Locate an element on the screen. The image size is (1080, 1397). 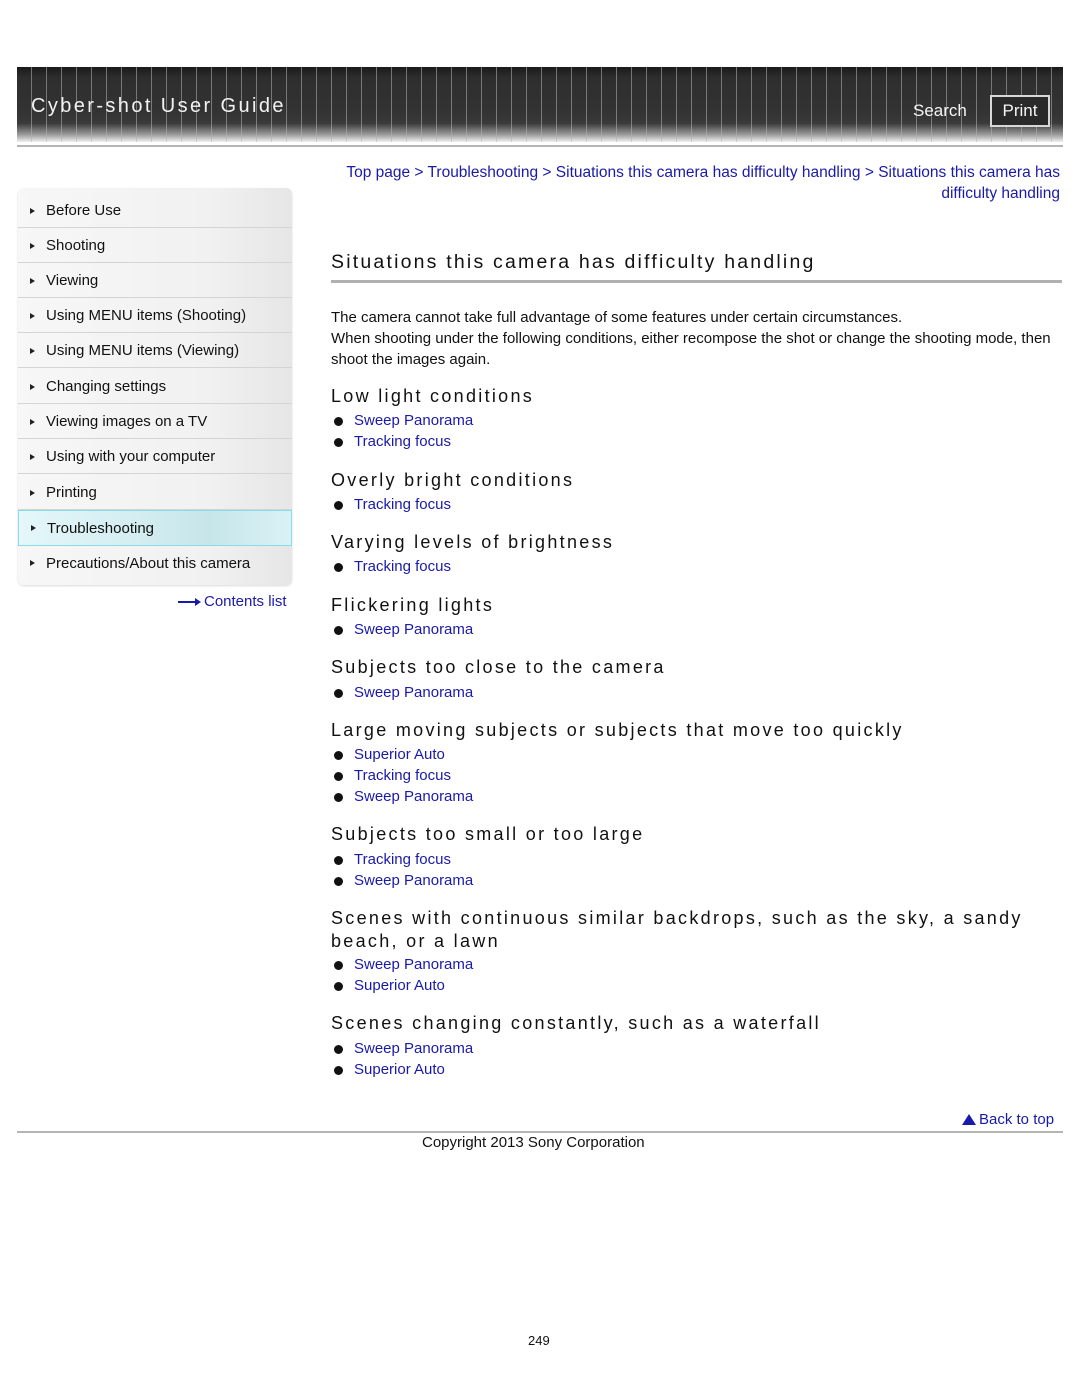
section-heading: Varying levels of brightness is located at coordinates (473, 542).